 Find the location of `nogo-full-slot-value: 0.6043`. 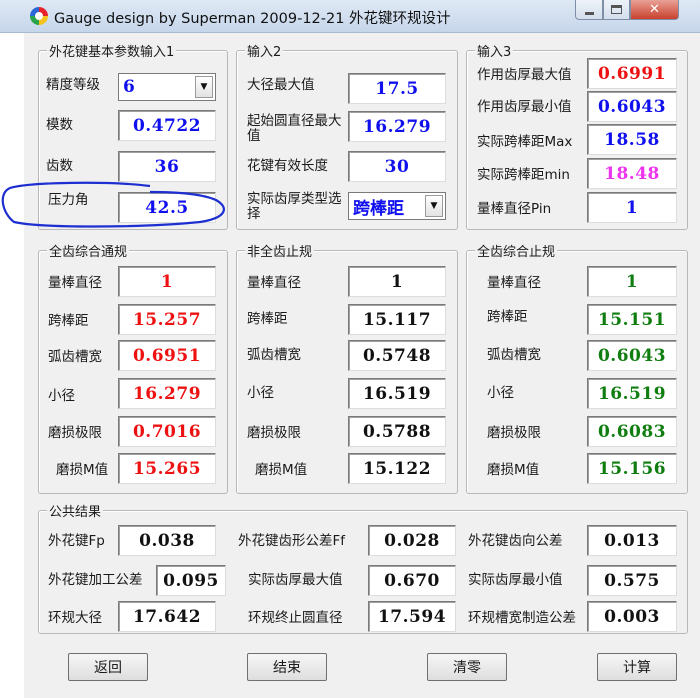

nogo-full-slot-value: 0.6043 is located at coordinates (632, 355).